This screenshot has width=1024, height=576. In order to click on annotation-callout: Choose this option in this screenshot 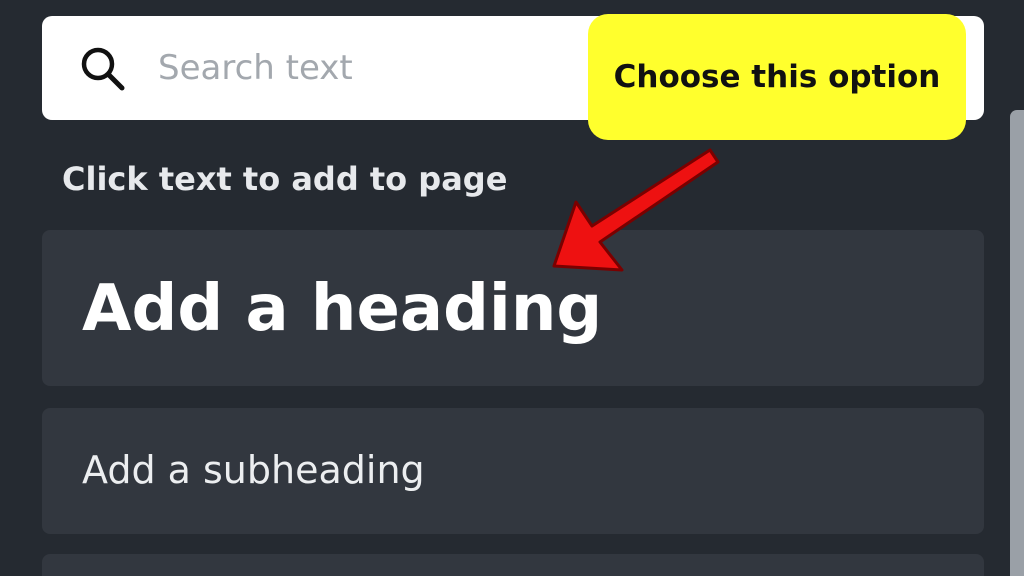, I will do `click(777, 77)`.